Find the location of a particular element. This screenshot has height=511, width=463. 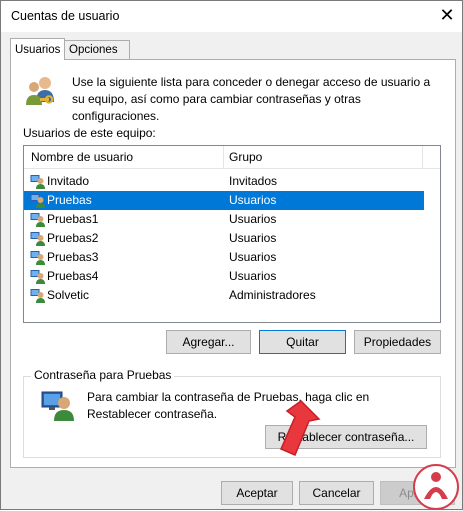

list-header: Nombre de usuario Grupo is located at coordinates (232, 157).